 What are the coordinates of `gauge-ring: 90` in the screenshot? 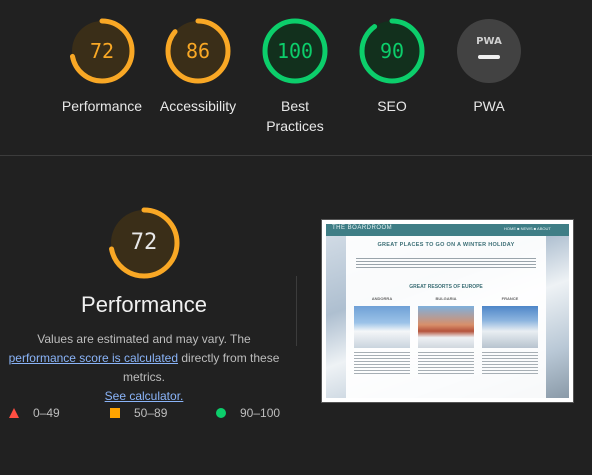 It's located at (392, 51).